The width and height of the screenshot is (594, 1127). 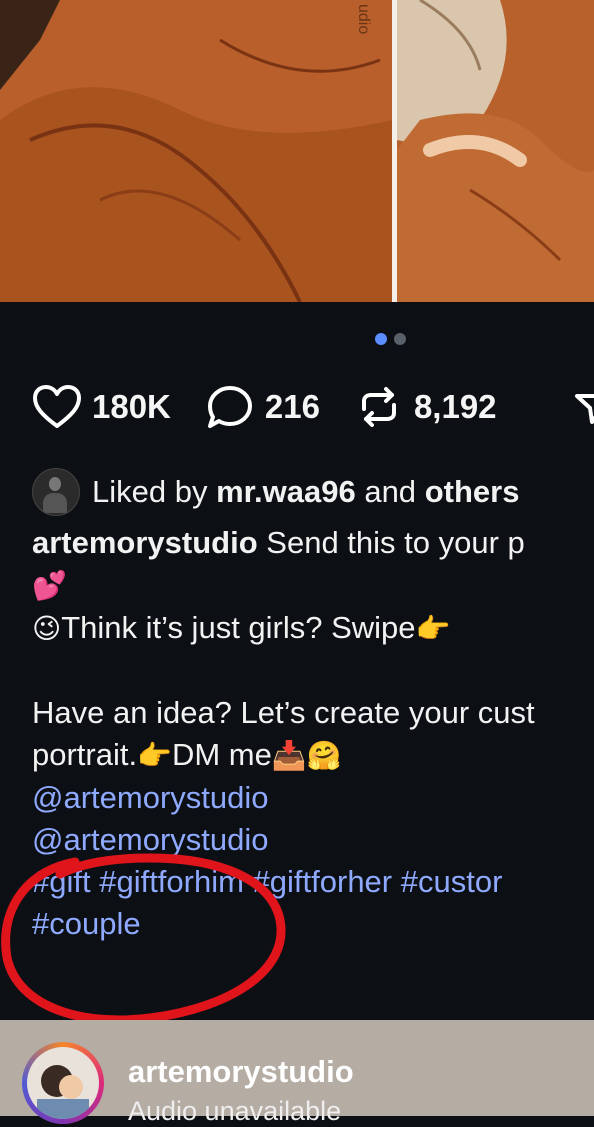 I want to click on like-count: 180K, so click(x=131, y=406).